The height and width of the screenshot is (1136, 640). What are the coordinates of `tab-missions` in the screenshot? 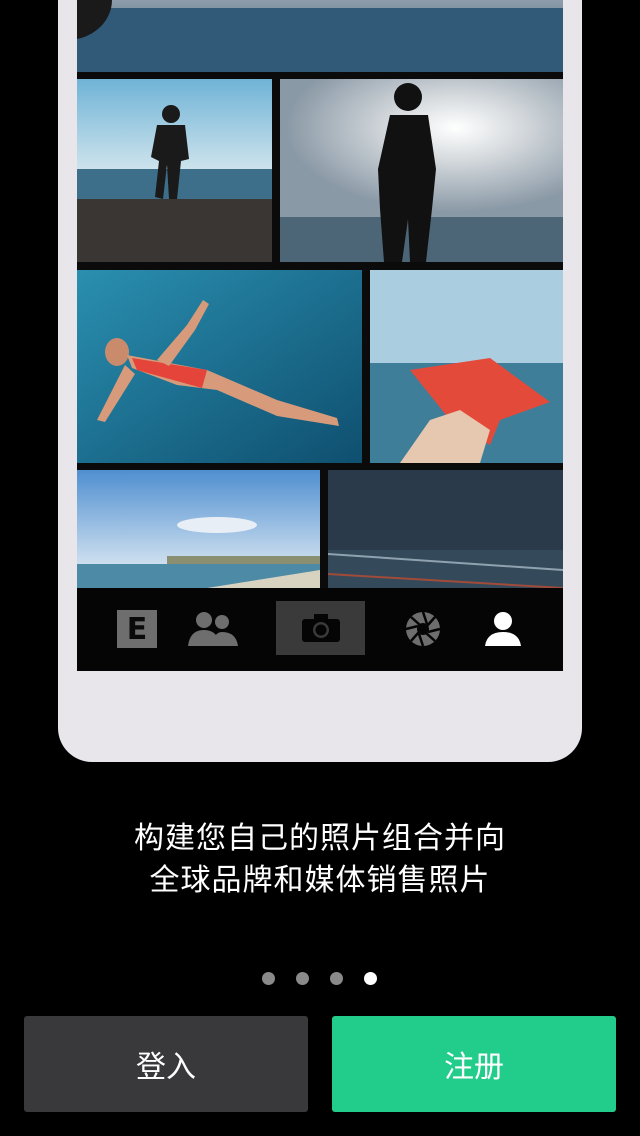 It's located at (423, 629).